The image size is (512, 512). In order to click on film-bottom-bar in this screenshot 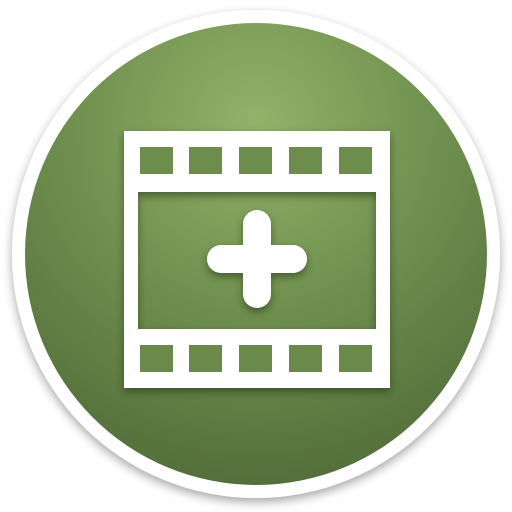, I will do `click(257, 336)`.